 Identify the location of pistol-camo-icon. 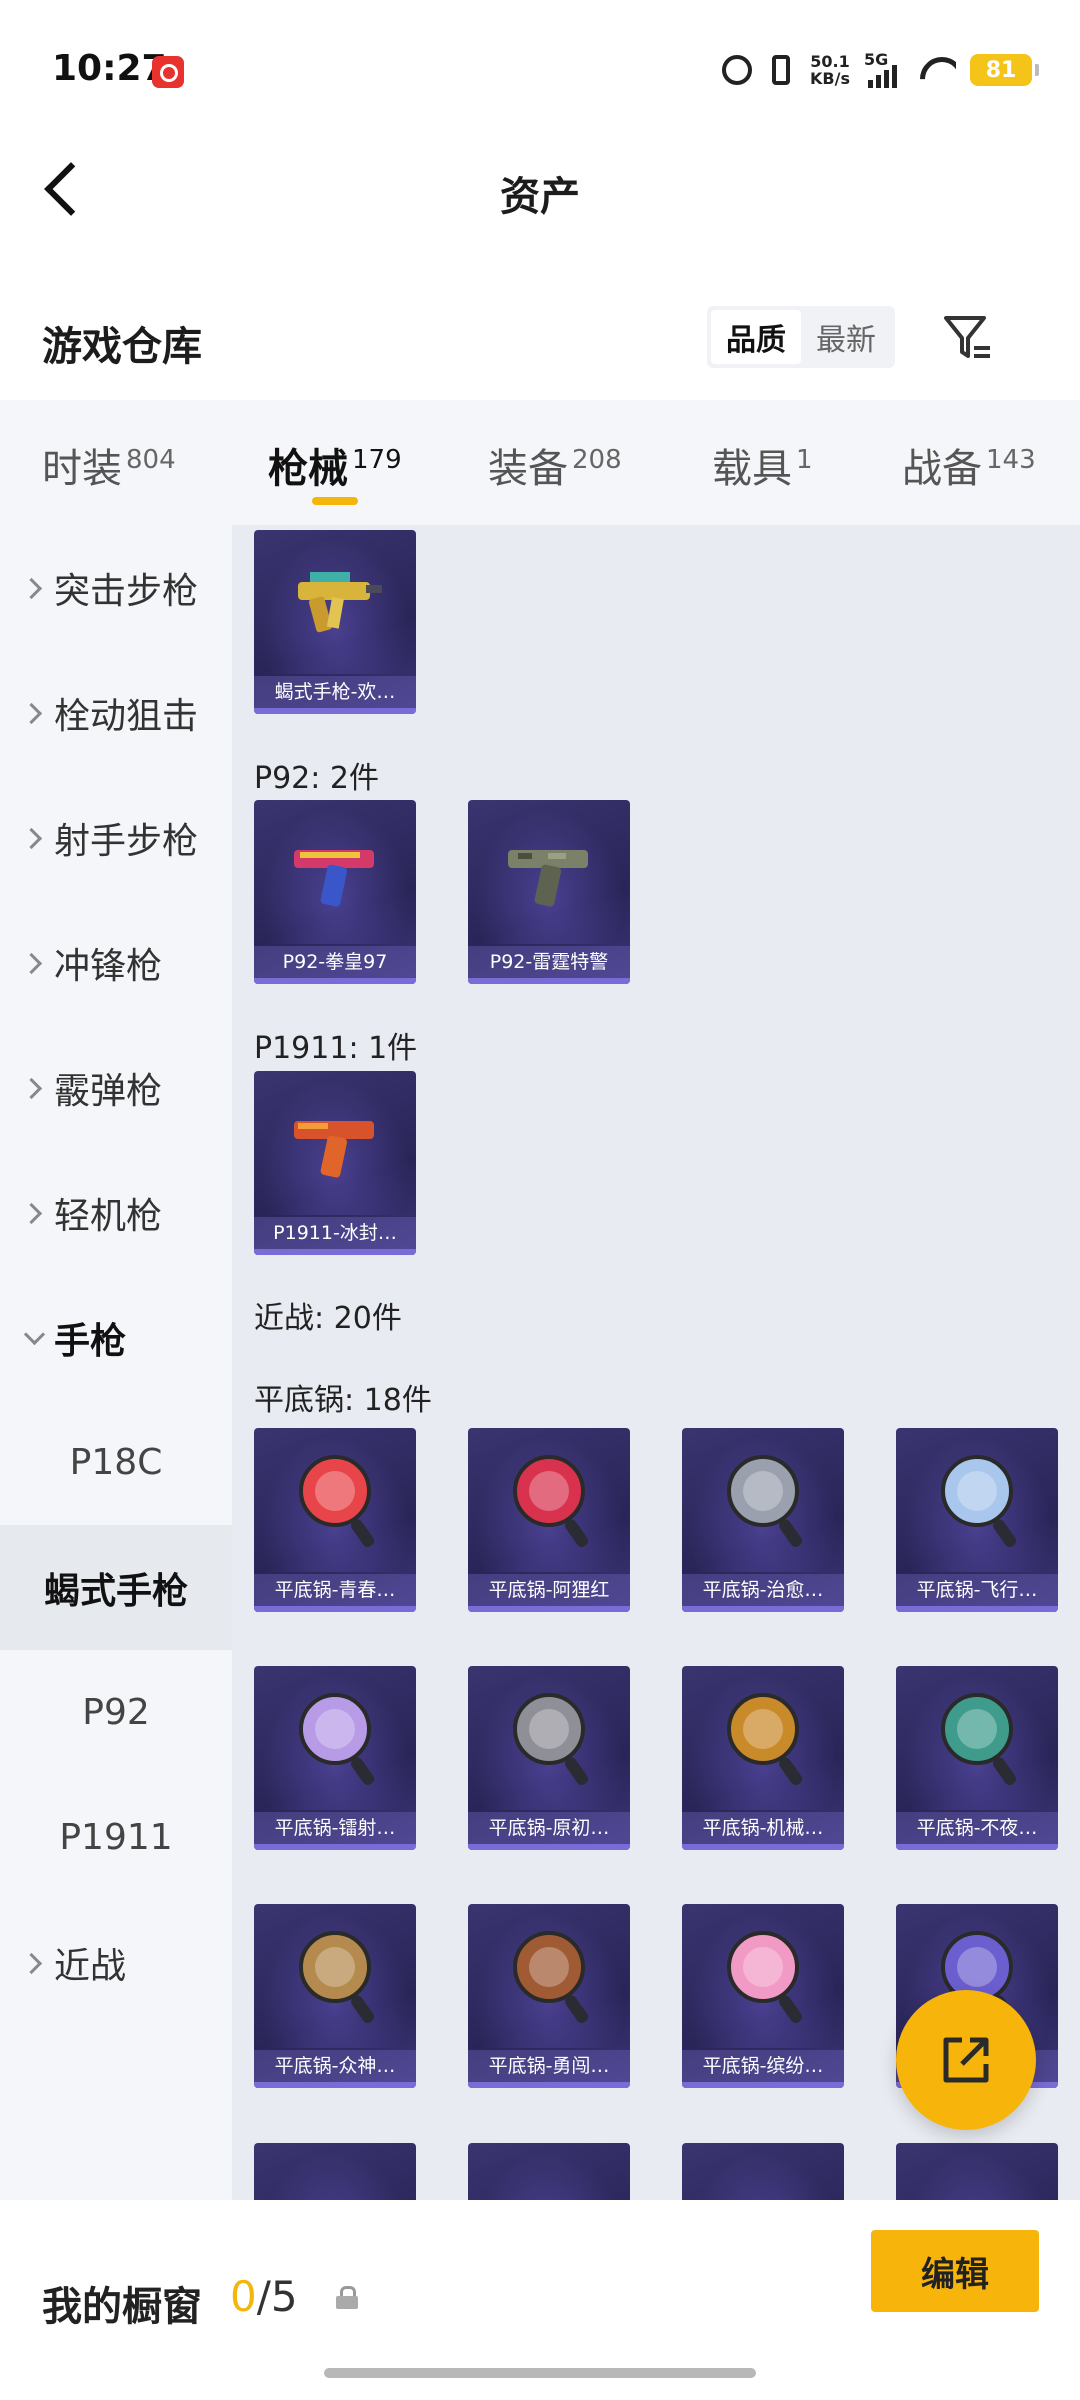
(549, 872).